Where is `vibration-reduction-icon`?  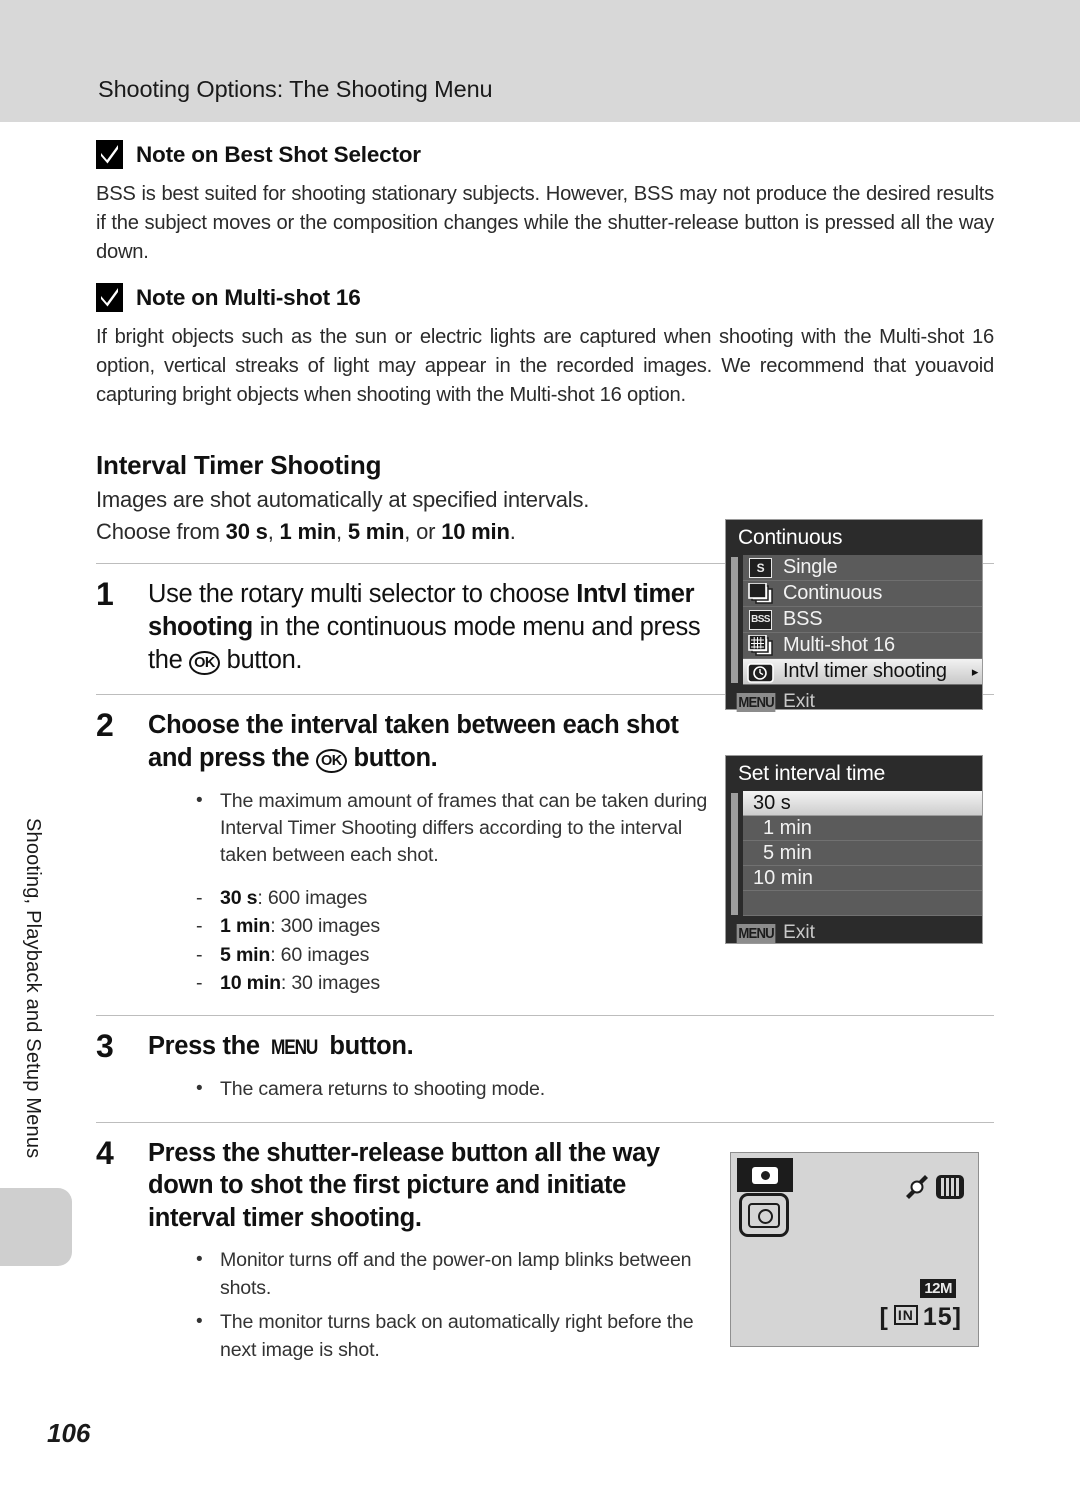 vibration-reduction-icon is located at coordinates (950, 1187).